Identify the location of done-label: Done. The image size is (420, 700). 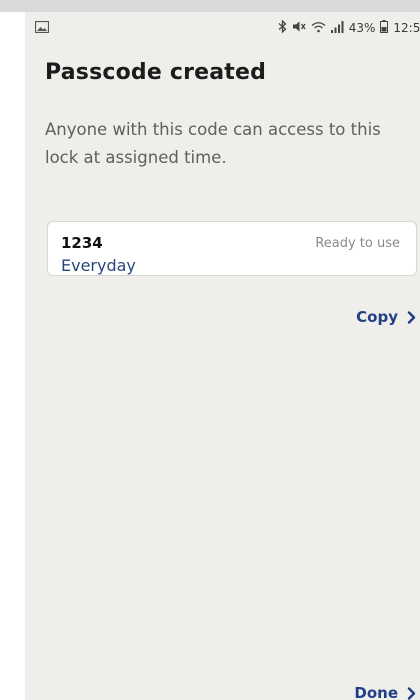
(376, 692).